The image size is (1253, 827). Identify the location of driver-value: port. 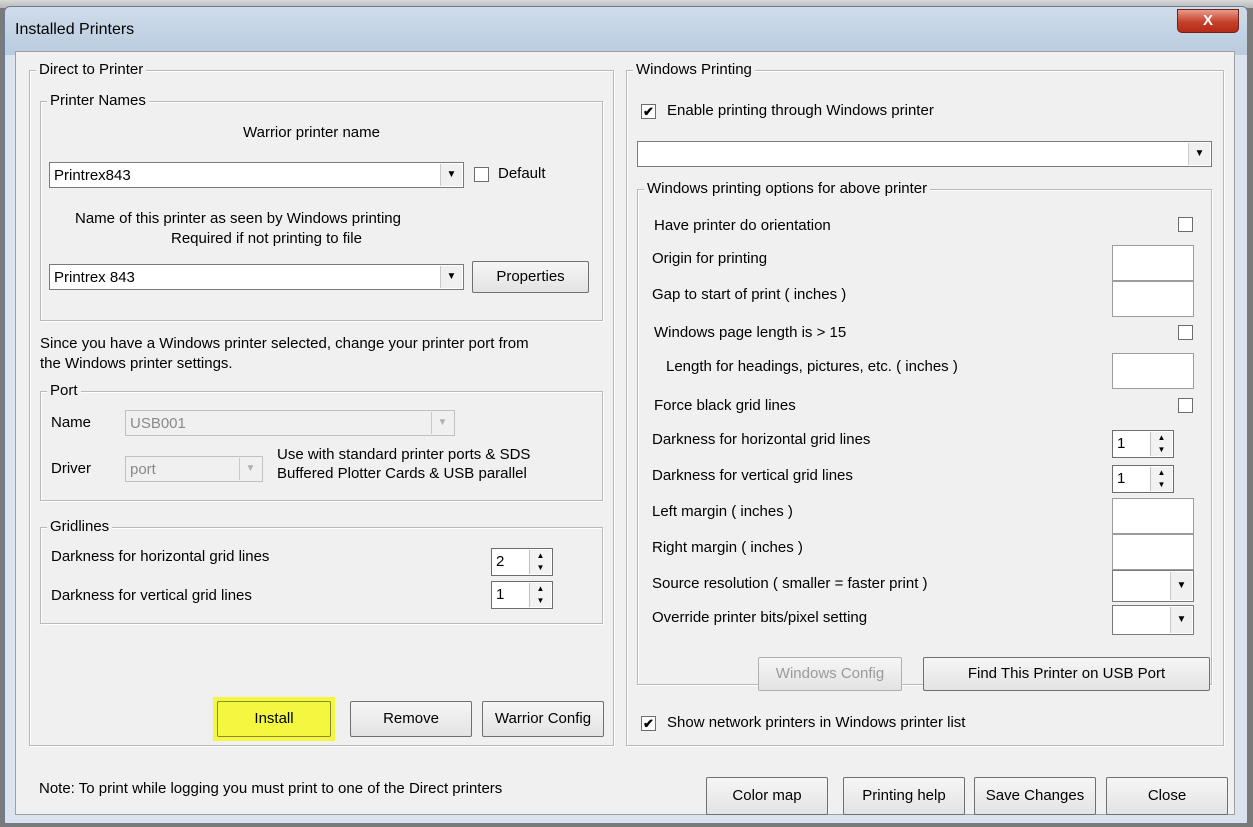
(143, 469).